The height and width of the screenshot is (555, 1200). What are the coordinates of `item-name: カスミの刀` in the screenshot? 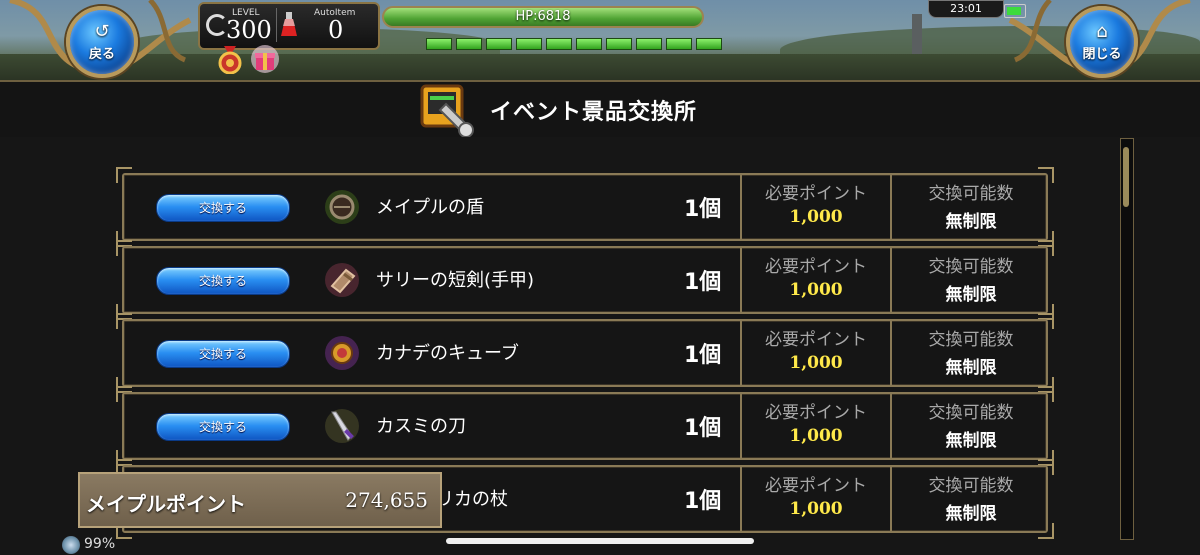 It's located at (421, 426).